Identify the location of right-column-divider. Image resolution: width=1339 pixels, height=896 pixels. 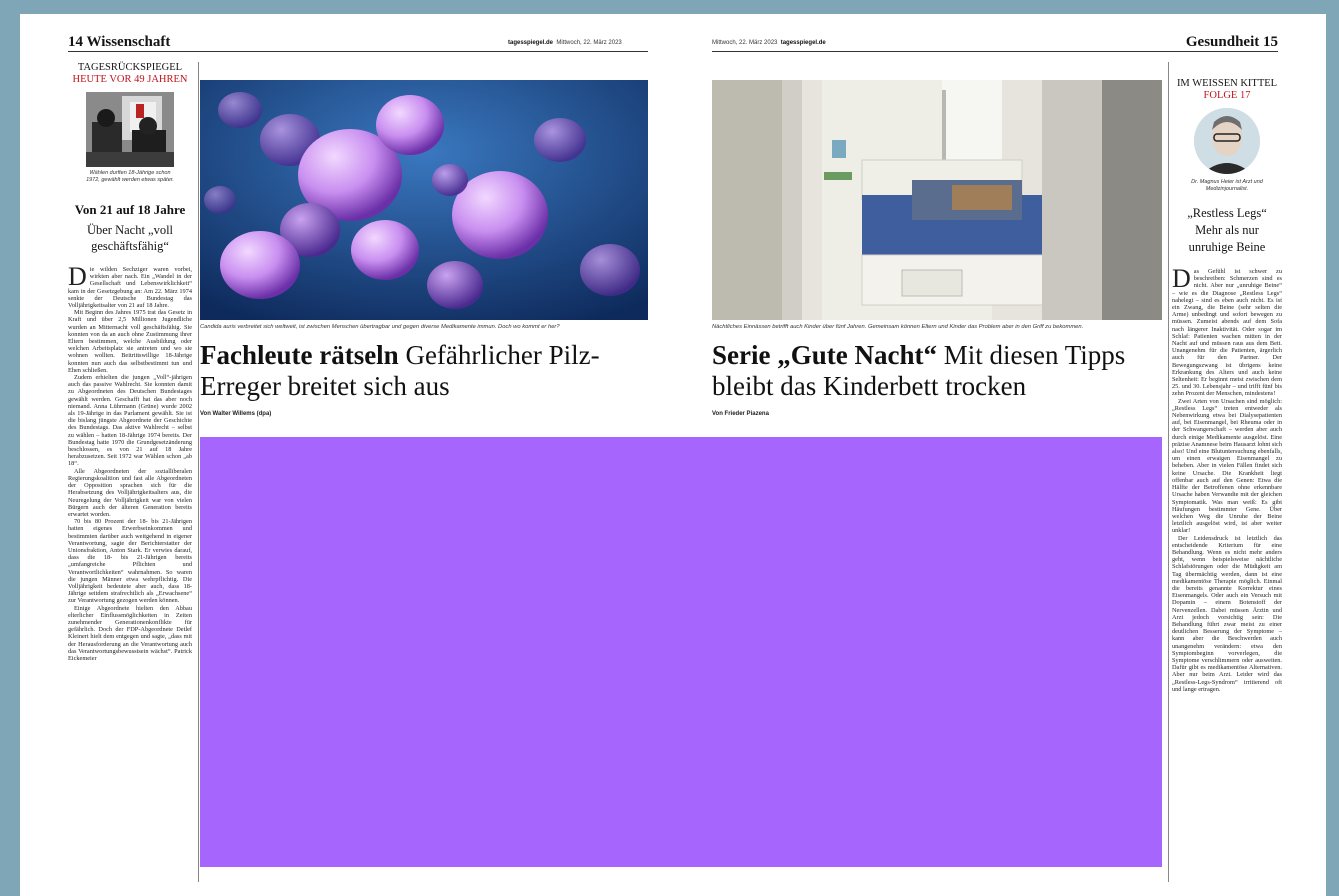
(1168, 472).